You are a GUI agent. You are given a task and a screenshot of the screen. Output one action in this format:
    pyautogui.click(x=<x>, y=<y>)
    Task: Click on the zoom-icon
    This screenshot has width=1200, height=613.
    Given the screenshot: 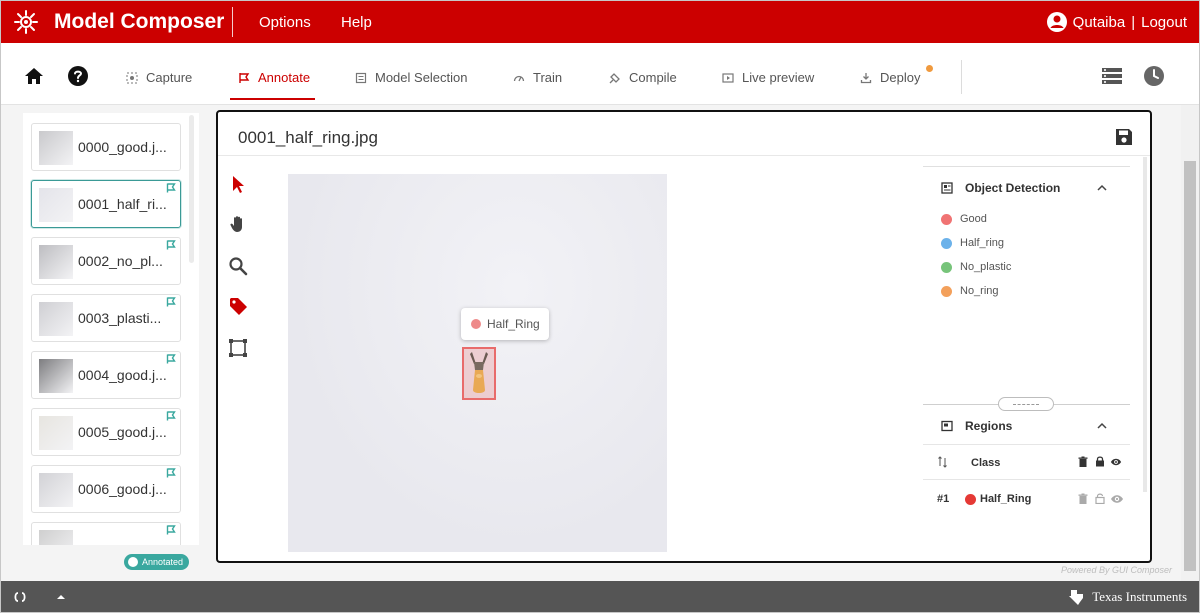 What is the action you would take?
    pyautogui.click(x=238, y=266)
    